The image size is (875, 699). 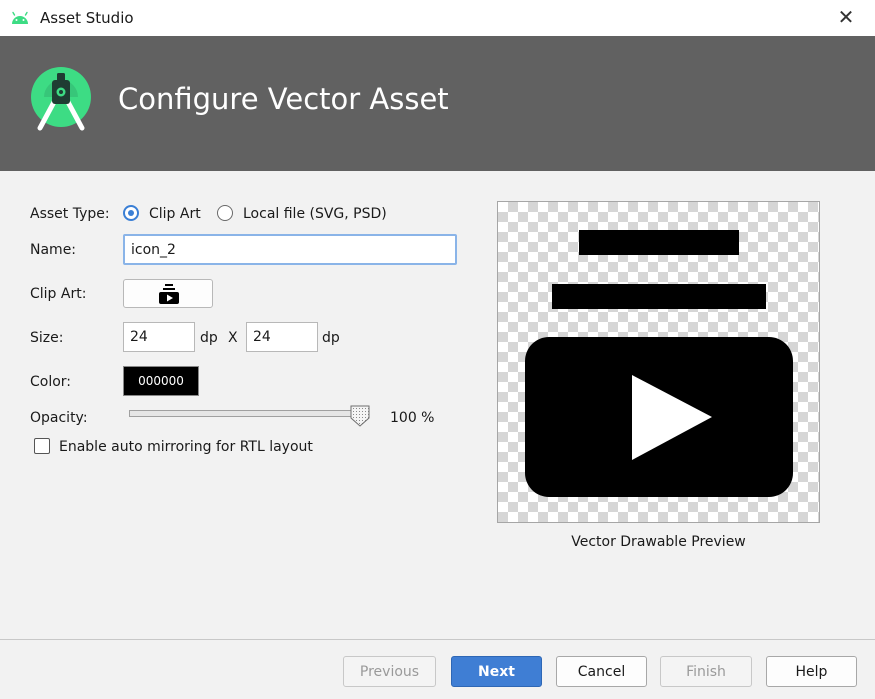 What do you see at coordinates (53, 250) in the screenshot?
I see `name-label: Name:` at bounding box center [53, 250].